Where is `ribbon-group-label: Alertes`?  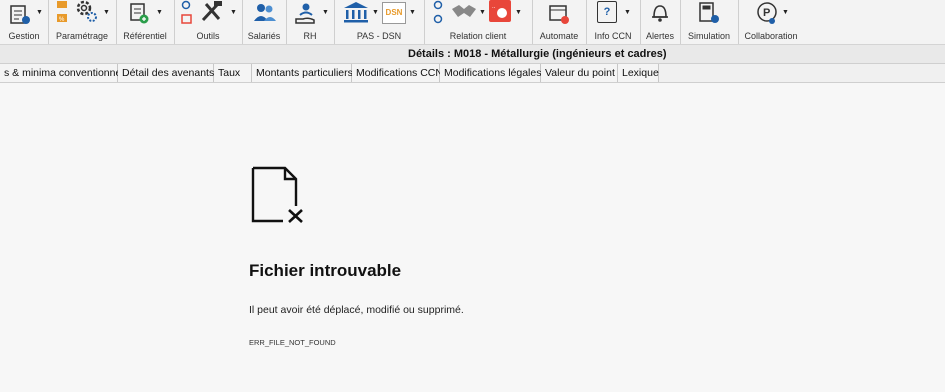
ribbon-group-label: Alertes is located at coordinates (659, 36).